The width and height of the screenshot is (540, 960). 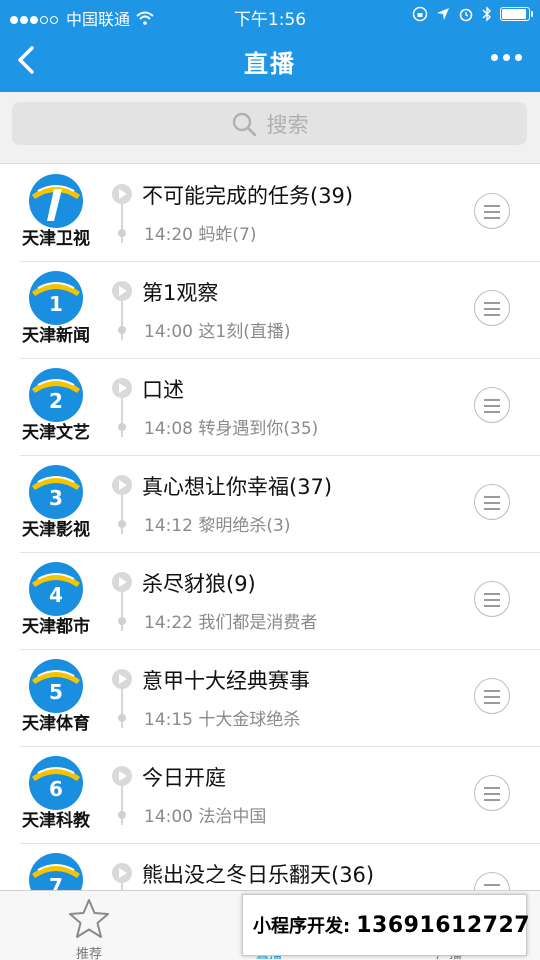 I want to click on channel-name: 天津科教, so click(x=56, y=821).